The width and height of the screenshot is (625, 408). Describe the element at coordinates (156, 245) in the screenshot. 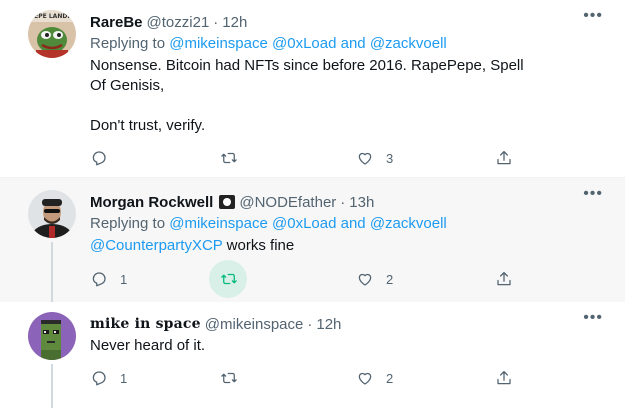

I see `mention-link: @CounterpartyXCP` at that location.